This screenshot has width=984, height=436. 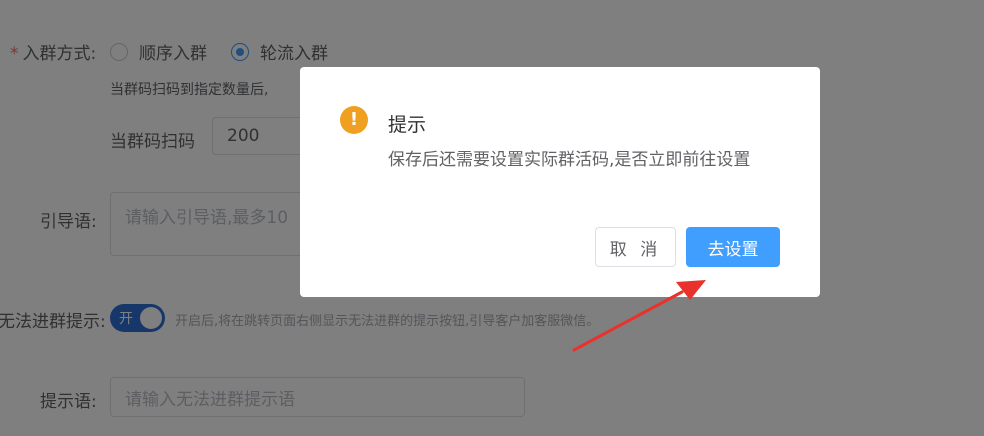 I want to click on arrow-shaft, so click(x=628, y=321).